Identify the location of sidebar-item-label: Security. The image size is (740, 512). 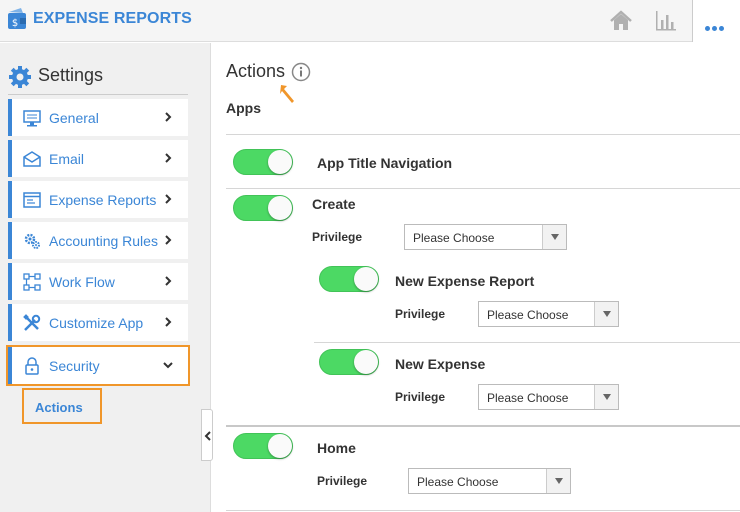
(74, 366).